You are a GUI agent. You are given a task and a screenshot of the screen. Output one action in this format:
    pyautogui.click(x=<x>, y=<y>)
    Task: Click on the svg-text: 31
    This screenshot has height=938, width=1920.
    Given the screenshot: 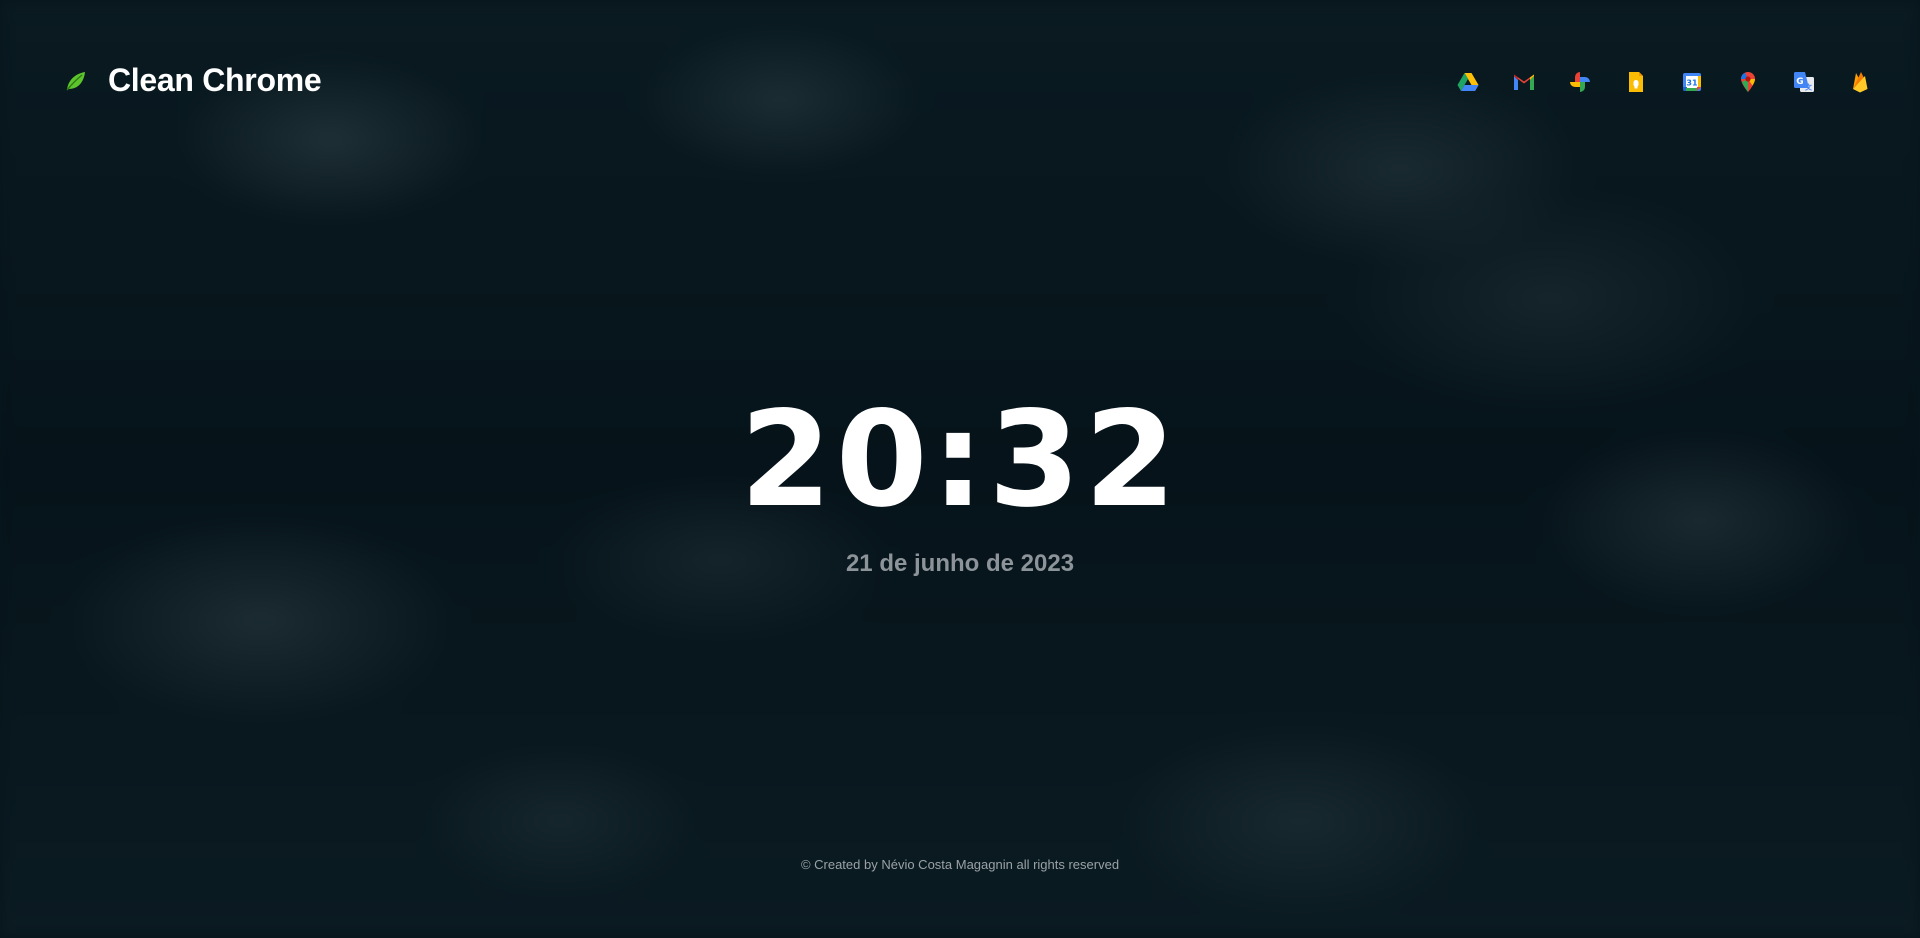 What is the action you would take?
    pyautogui.click(x=1692, y=83)
    